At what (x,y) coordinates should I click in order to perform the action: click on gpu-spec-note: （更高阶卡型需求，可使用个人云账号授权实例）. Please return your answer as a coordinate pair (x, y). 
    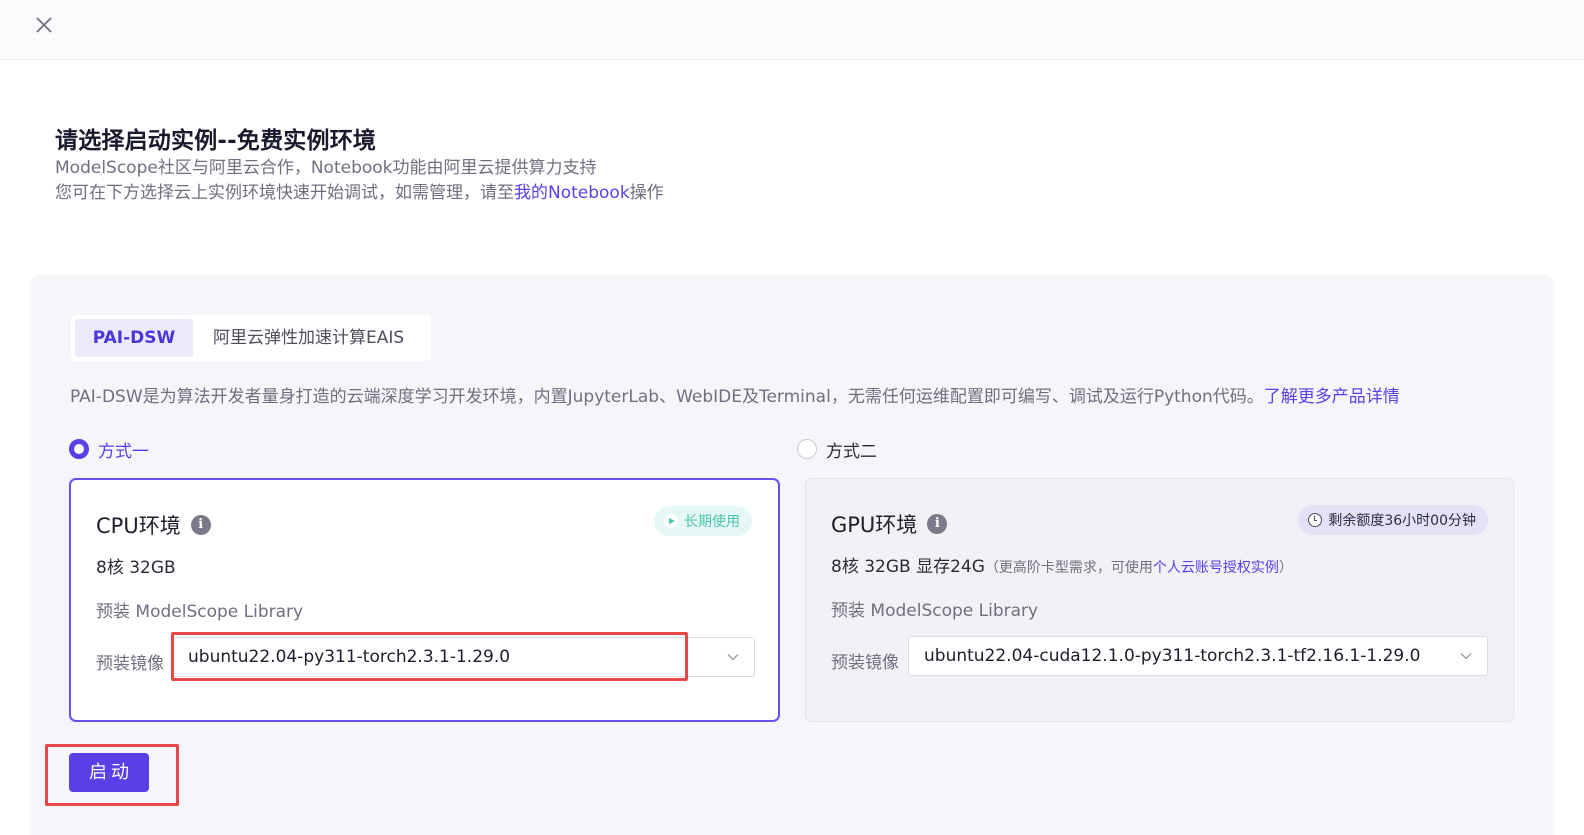
    Looking at the image, I should click on (1139, 568).